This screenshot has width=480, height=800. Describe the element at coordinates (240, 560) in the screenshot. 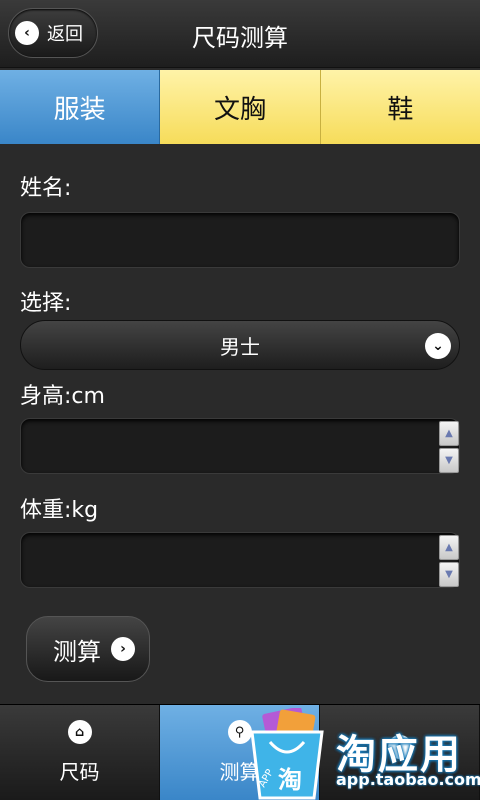

I see `weight-input: ▲ ▼` at that location.